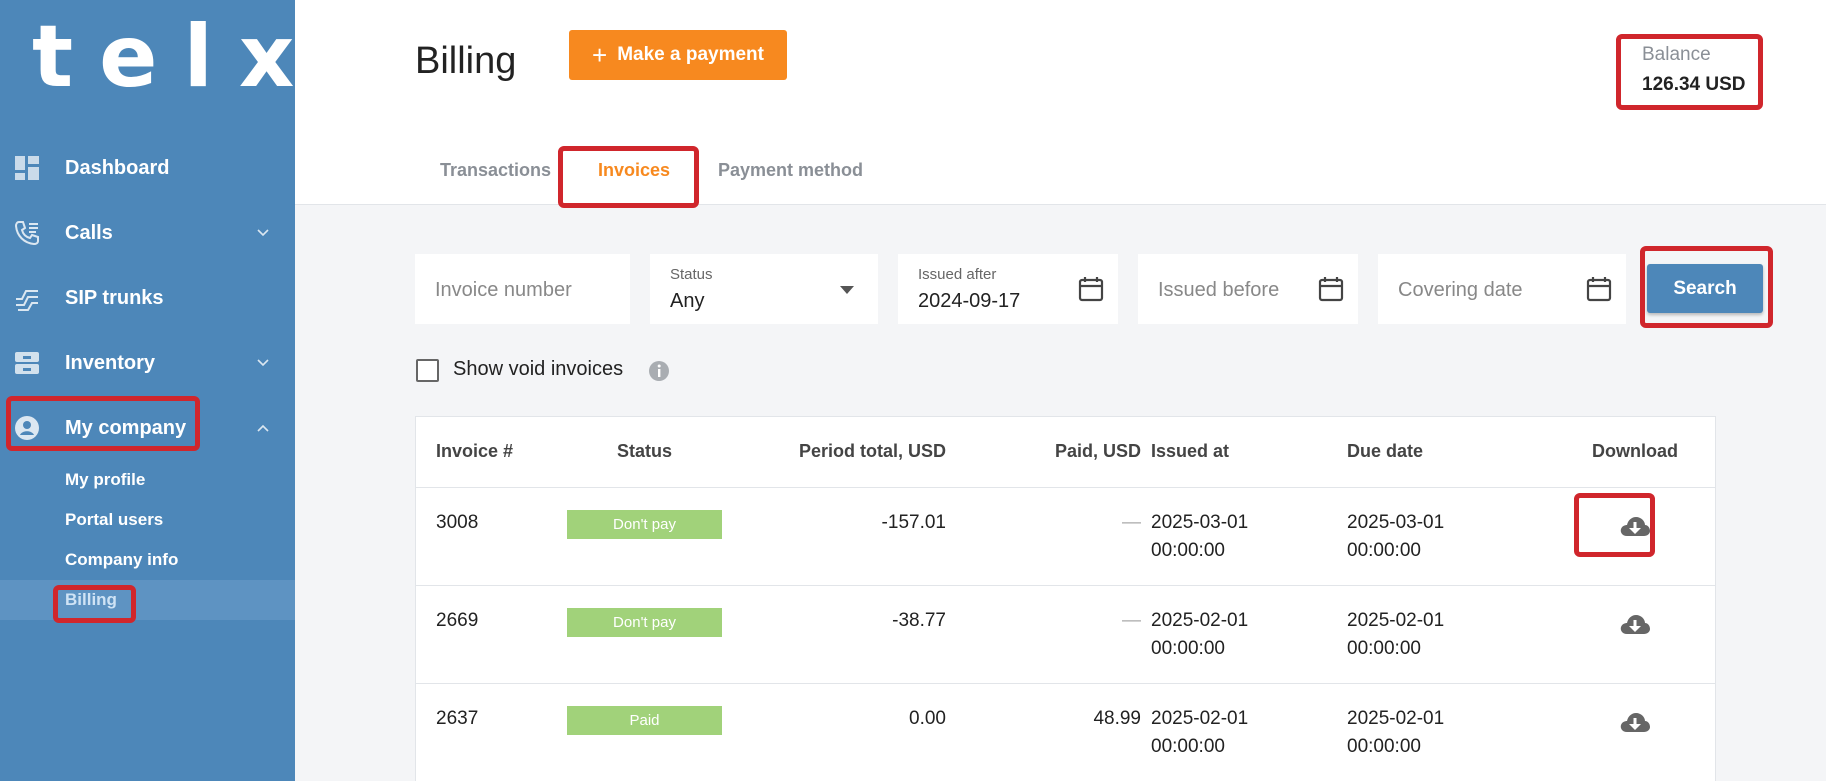  I want to click on sidebar-item-sip-trunks: SIP trunks, so click(147, 298).